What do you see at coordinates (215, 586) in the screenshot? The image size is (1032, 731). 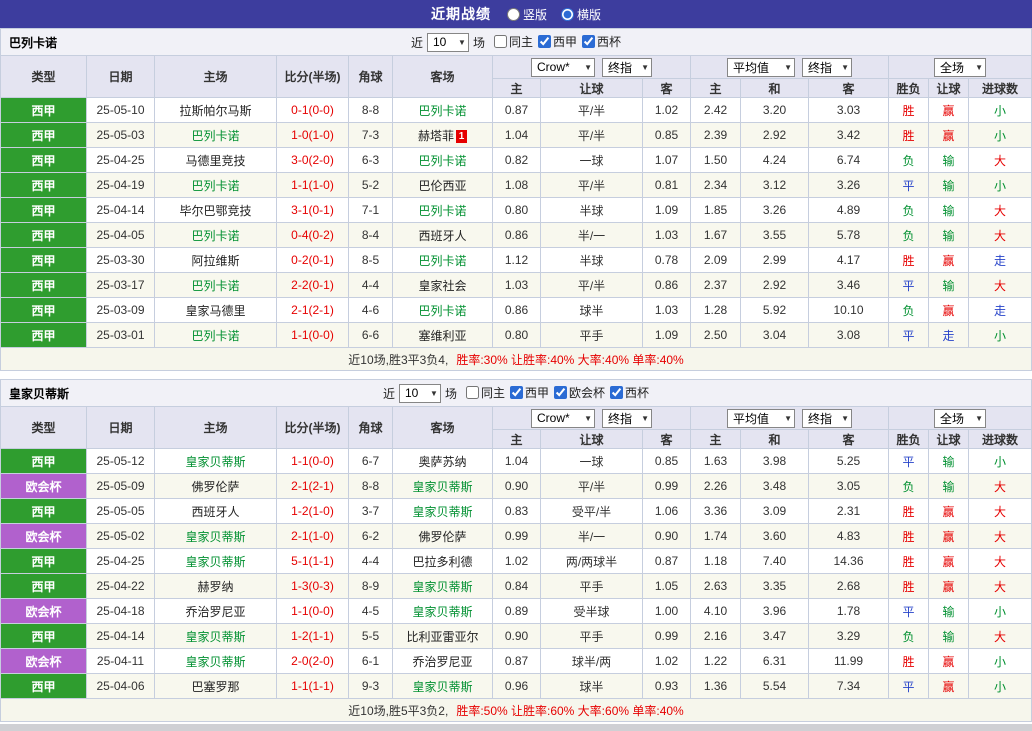 I see `home-team: 赫罗纳` at bounding box center [215, 586].